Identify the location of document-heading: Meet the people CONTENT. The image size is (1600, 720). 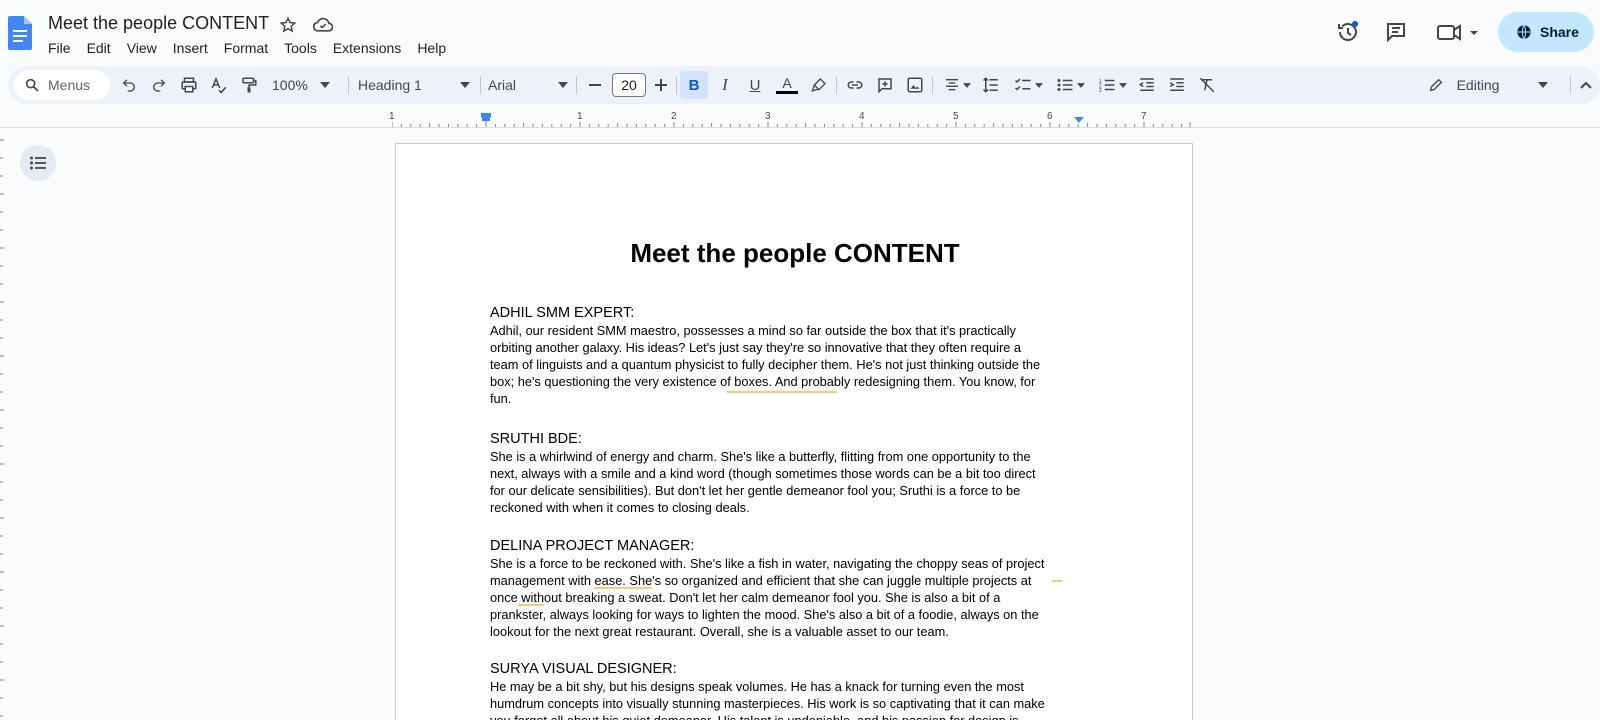
(795, 253).